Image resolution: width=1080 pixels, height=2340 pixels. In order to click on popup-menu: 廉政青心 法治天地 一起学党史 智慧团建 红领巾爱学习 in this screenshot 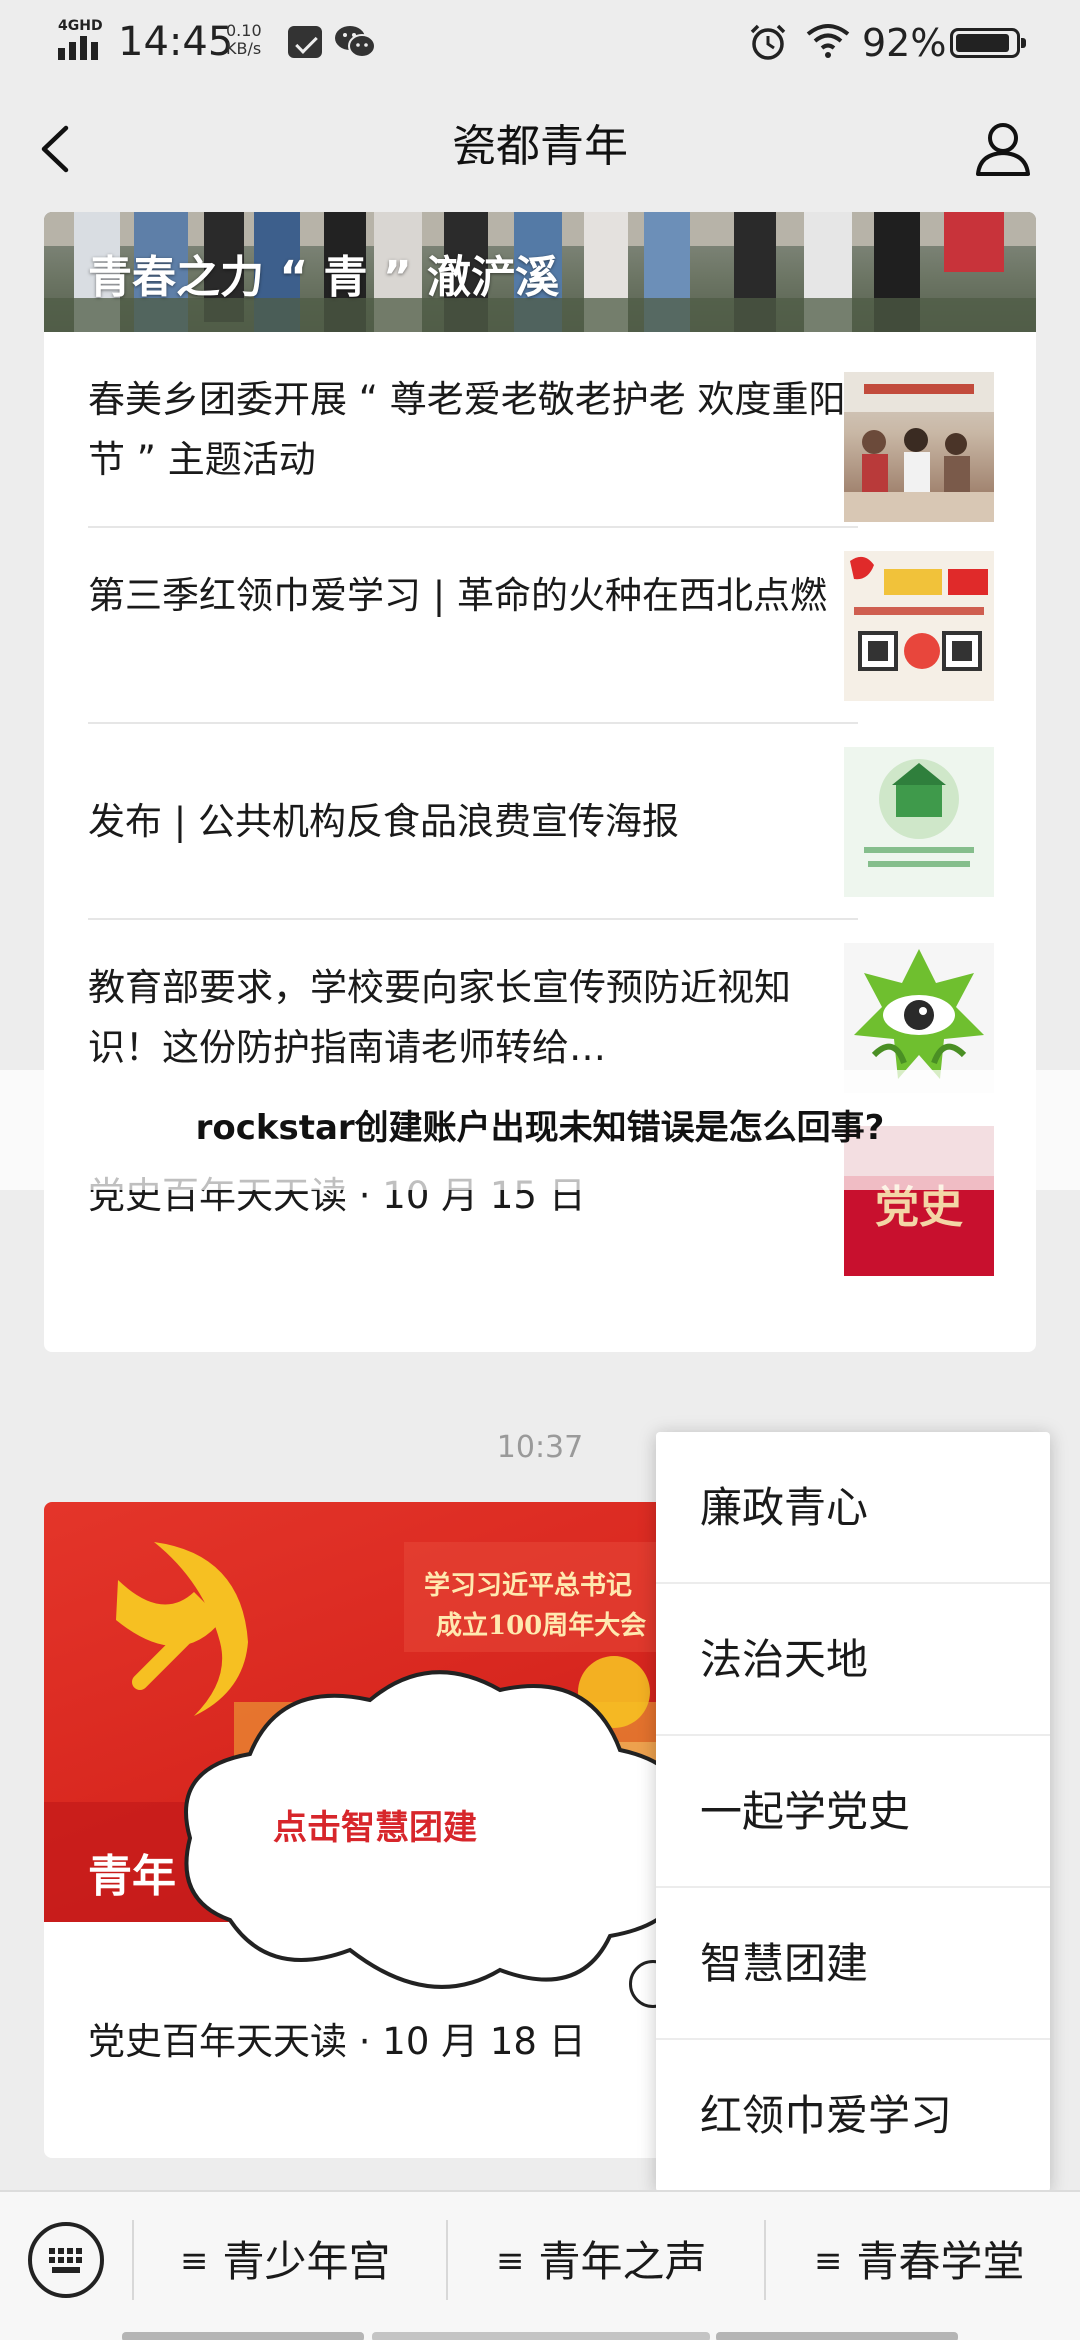, I will do `click(853, 1812)`.